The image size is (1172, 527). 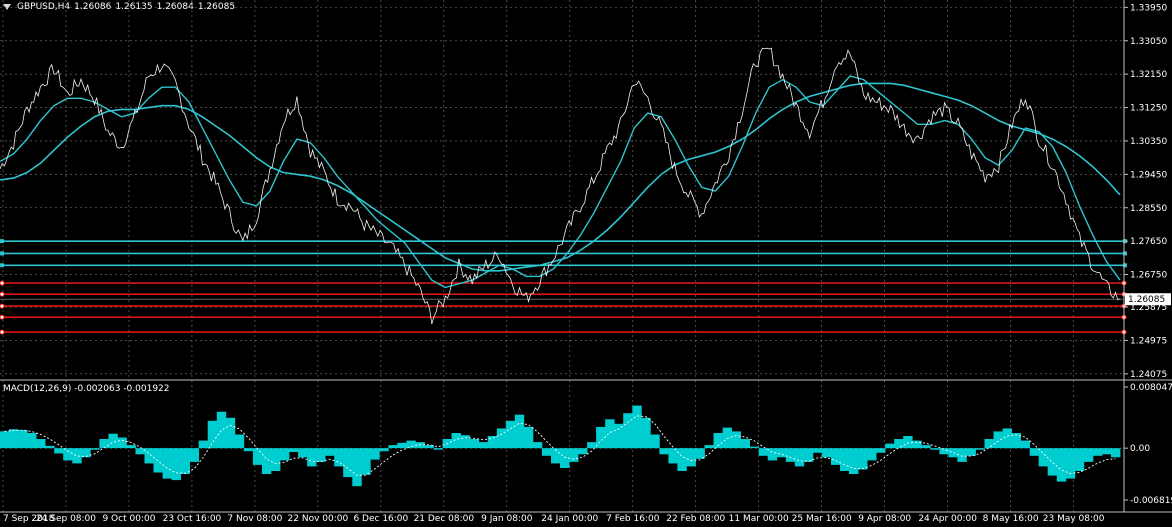 What do you see at coordinates (318, 519) in the screenshot?
I see `time-tick-label: 22 Nov 00:00` at bounding box center [318, 519].